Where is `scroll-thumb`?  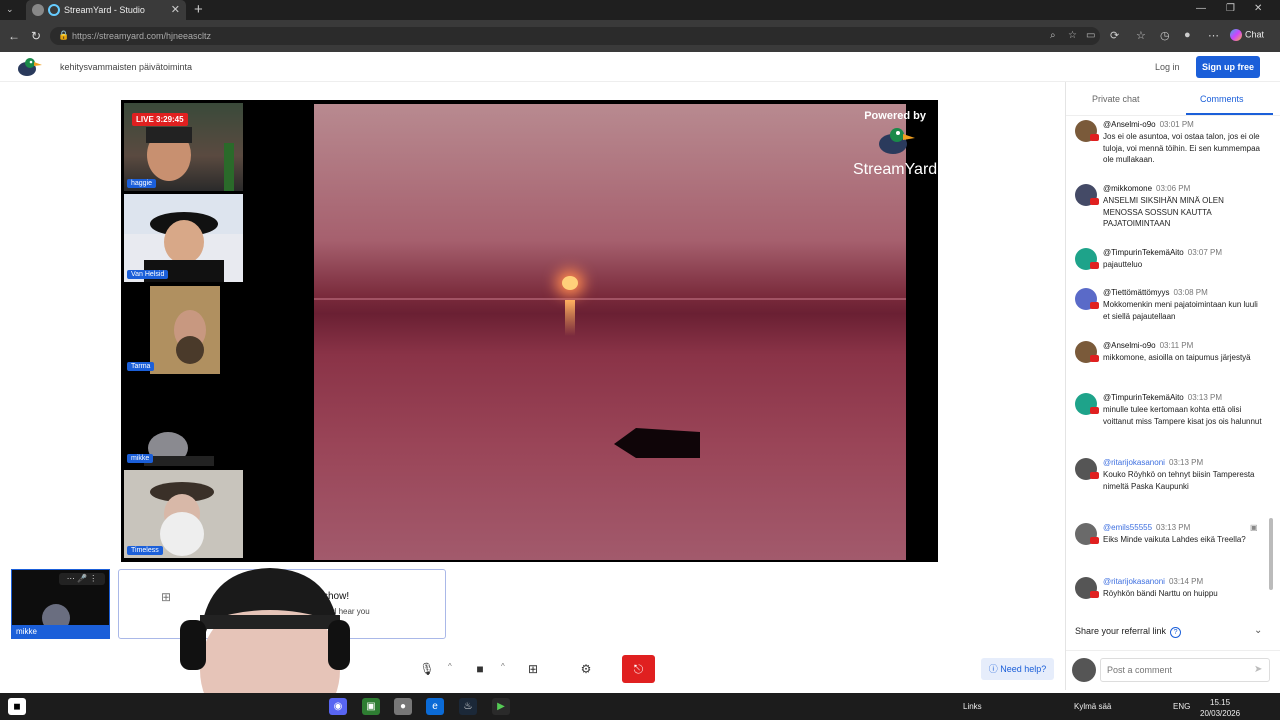
scroll-thumb is located at coordinates (1271, 554).